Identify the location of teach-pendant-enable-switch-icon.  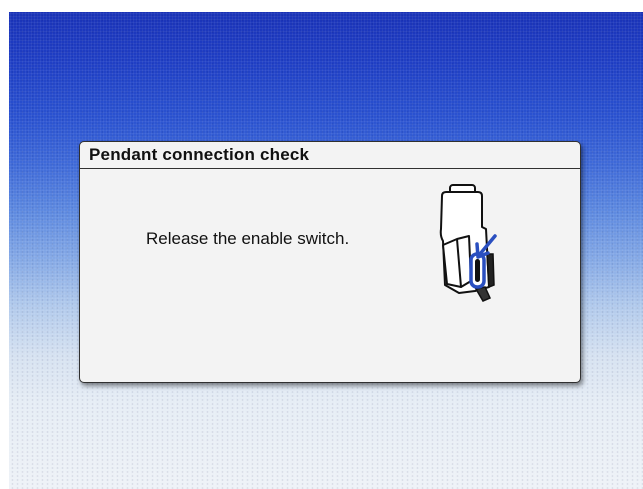
(468, 243).